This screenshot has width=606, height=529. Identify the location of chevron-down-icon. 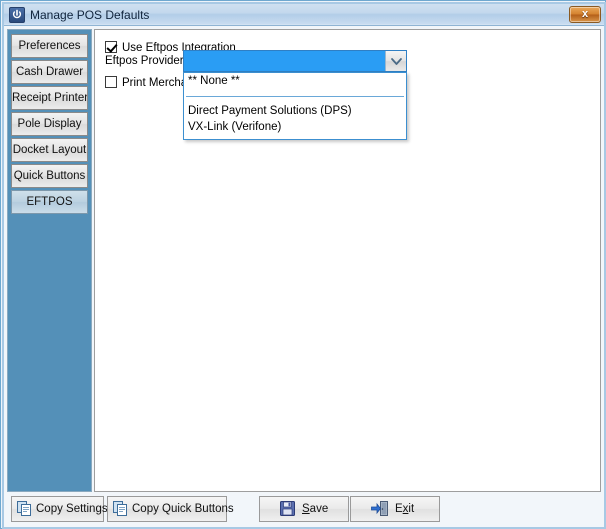
(395, 61).